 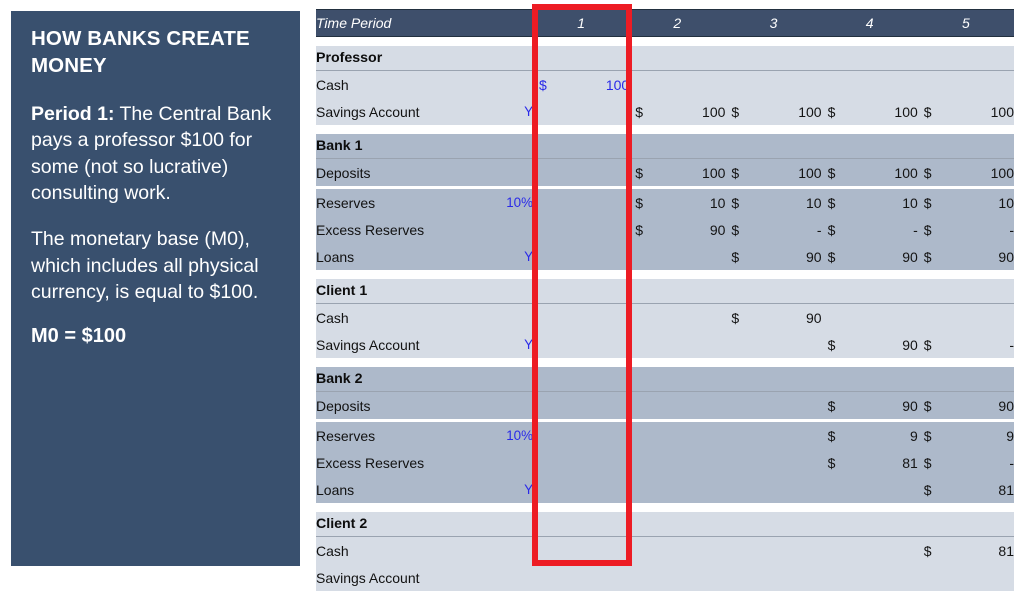 I want to click on cell-bank-2-reserves-p3, so click(x=773, y=435).